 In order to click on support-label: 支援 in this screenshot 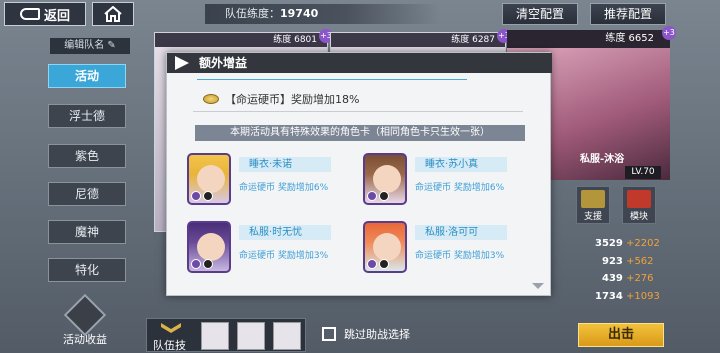, I will do `click(592, 217)`.